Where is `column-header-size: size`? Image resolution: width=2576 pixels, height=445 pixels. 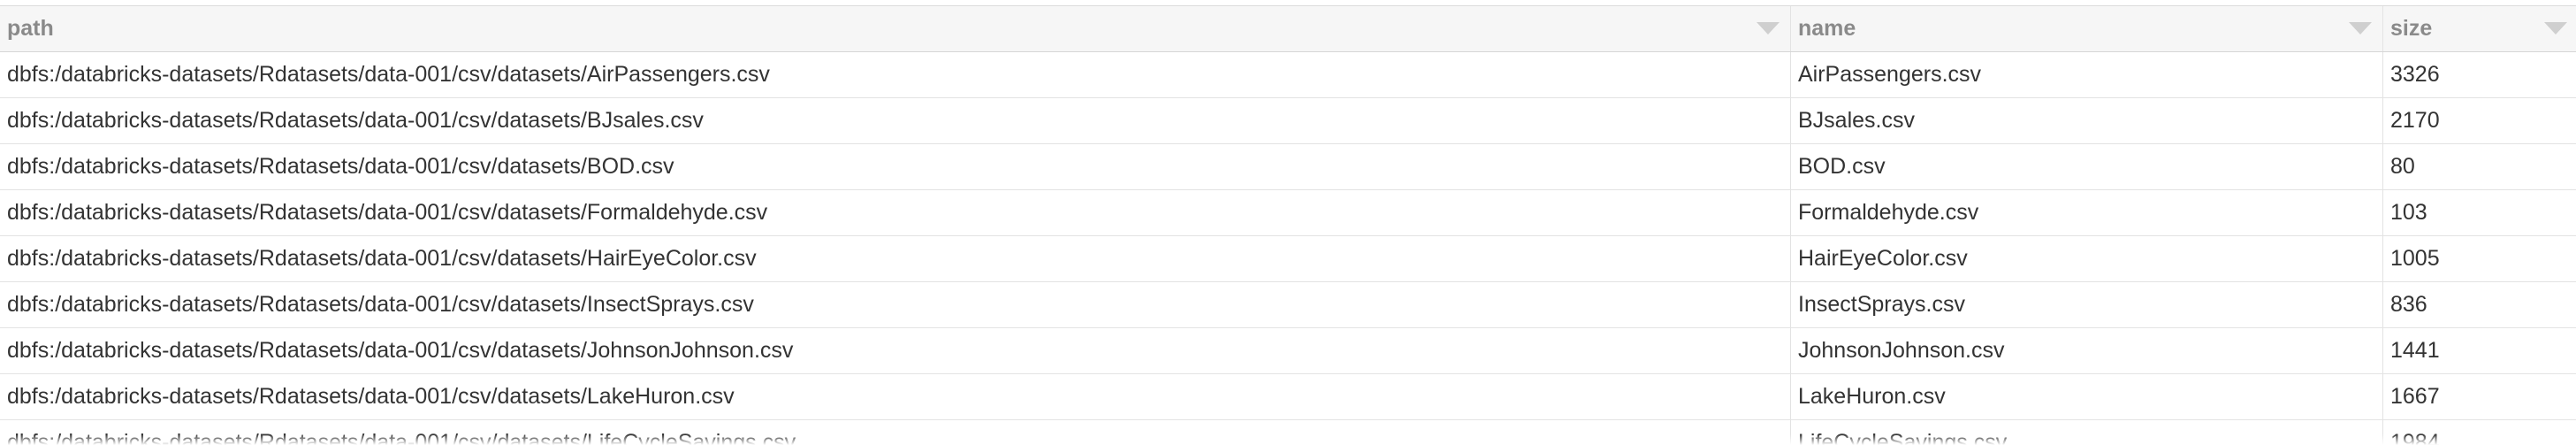
column-header-size: size is located at coordinates (2479, 28).